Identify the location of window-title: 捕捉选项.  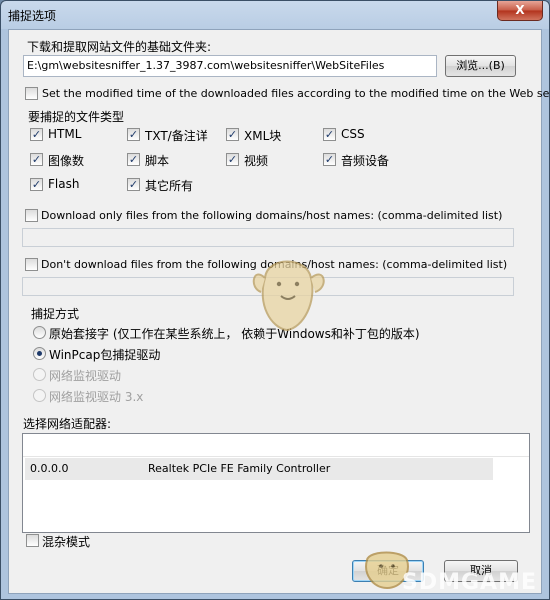
(32, 16).